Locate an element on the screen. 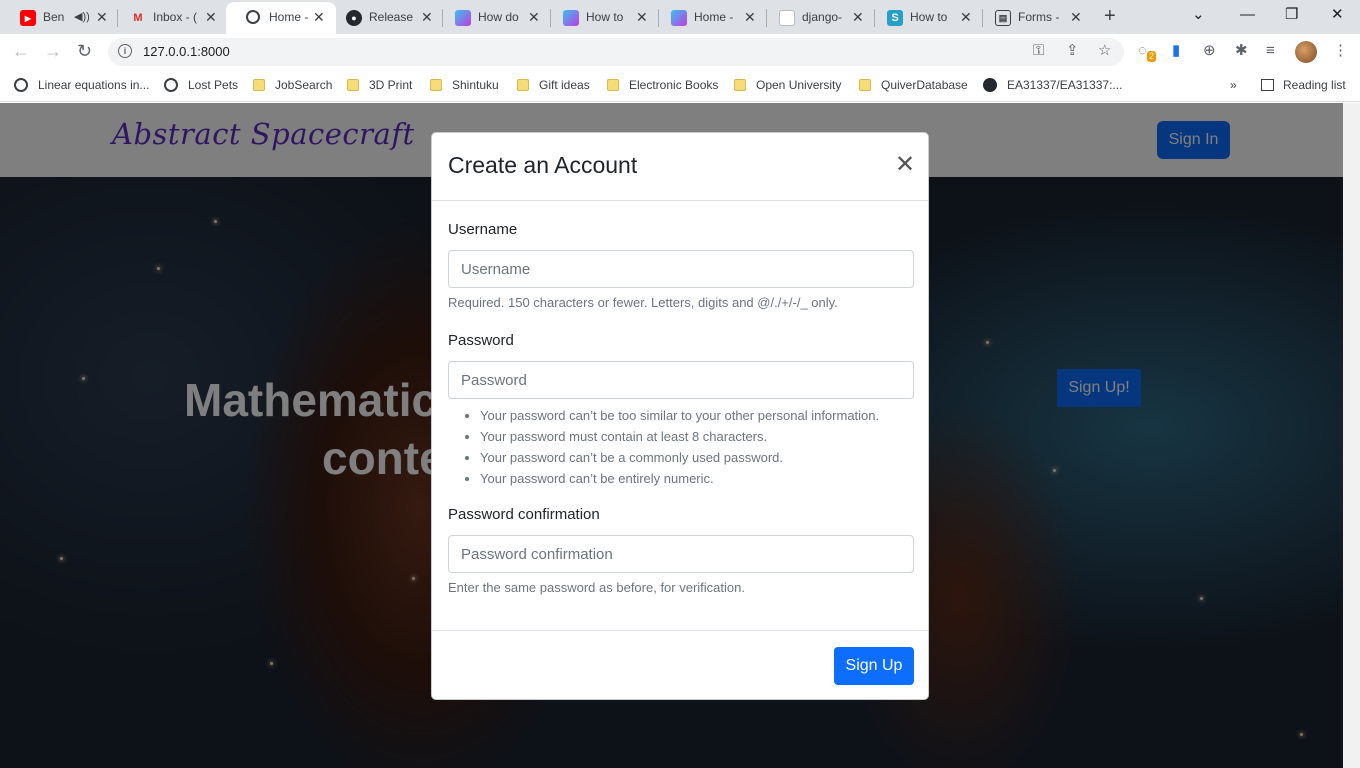  forward-arrow-icon: → is located at coordinates (53, 51).